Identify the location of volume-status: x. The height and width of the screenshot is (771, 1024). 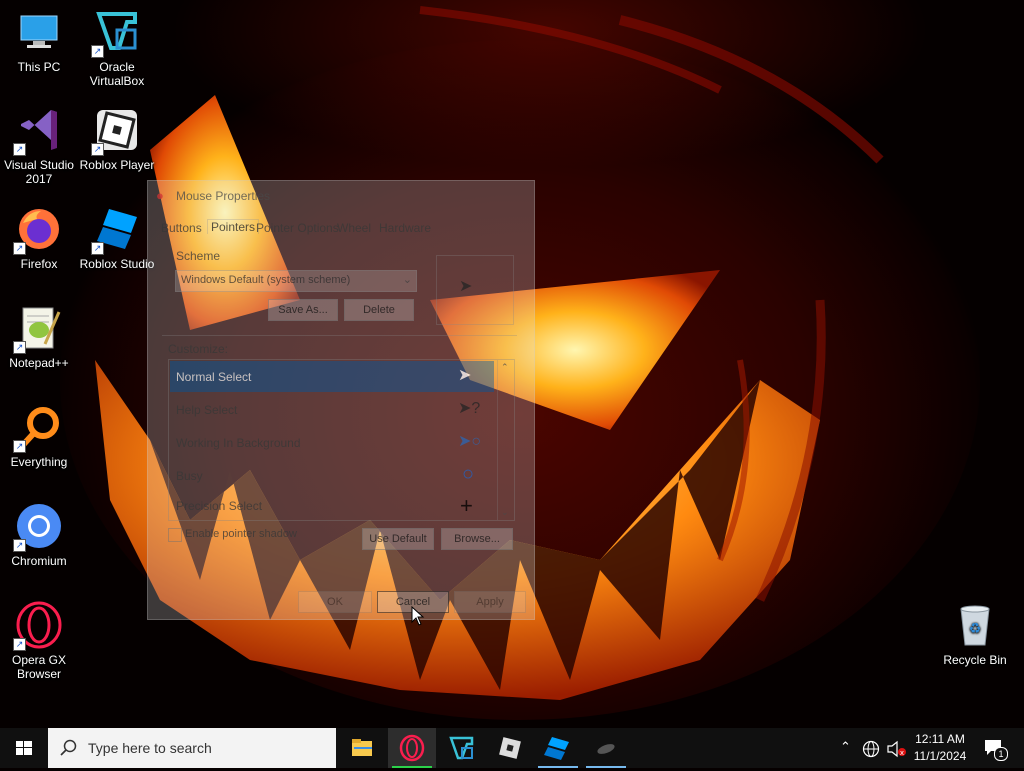
(896, 748).